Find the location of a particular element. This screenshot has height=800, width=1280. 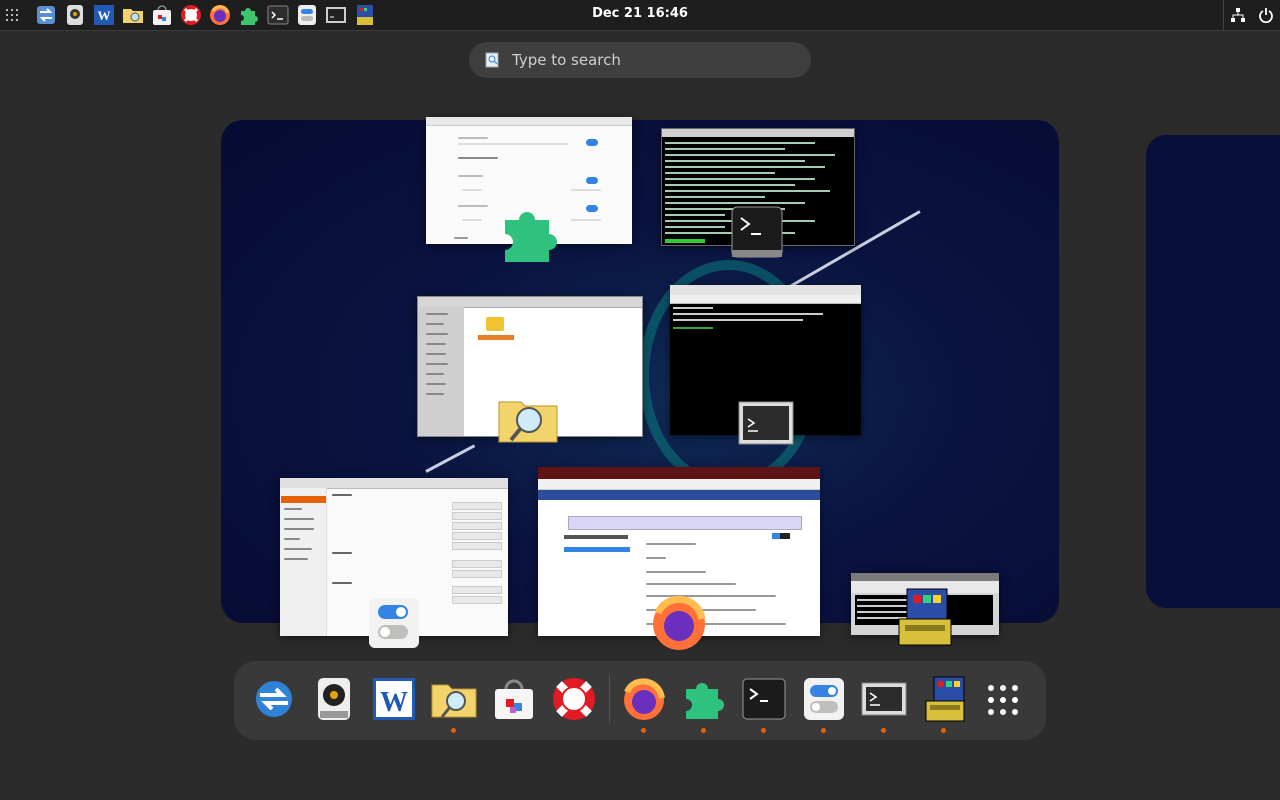

firefox-icon is located at coordinates (644, 699).